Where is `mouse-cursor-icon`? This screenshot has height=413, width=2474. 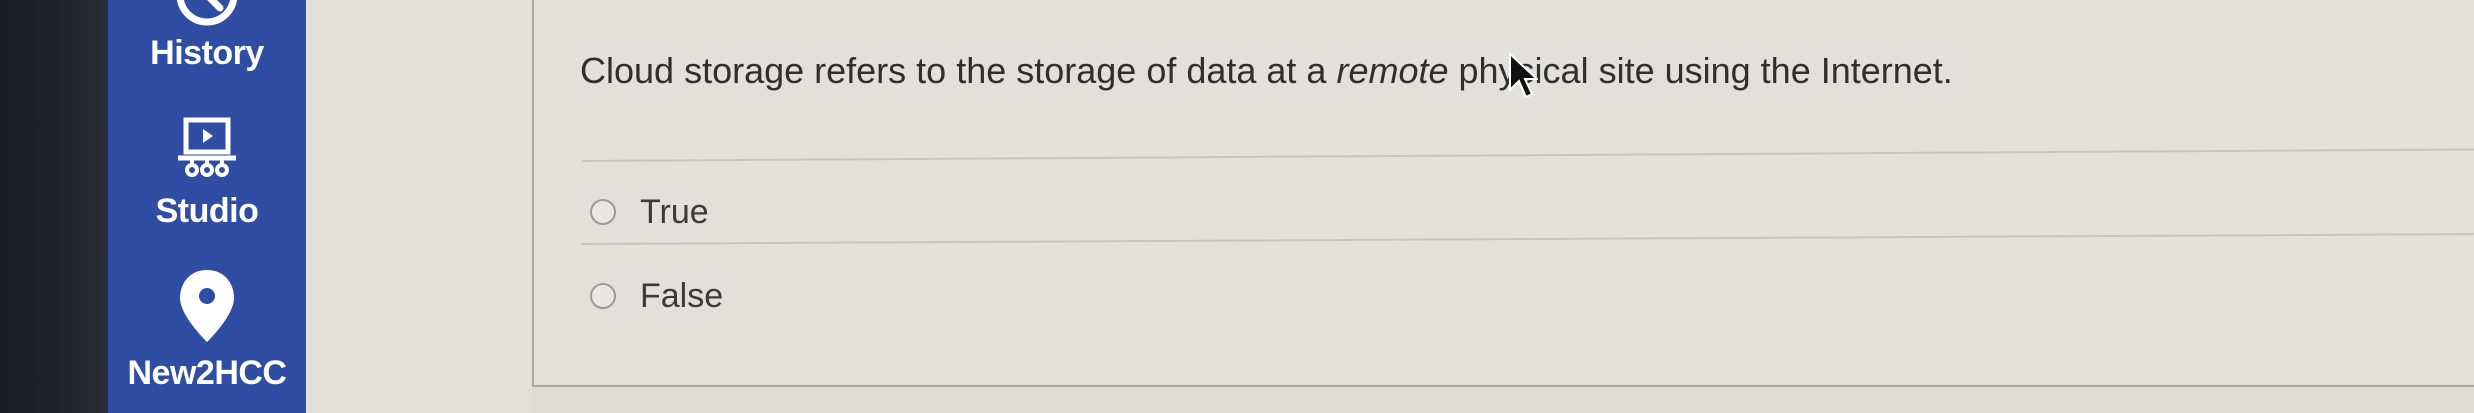 mouse-cursor-icon is located at coordinates (1523, 75).